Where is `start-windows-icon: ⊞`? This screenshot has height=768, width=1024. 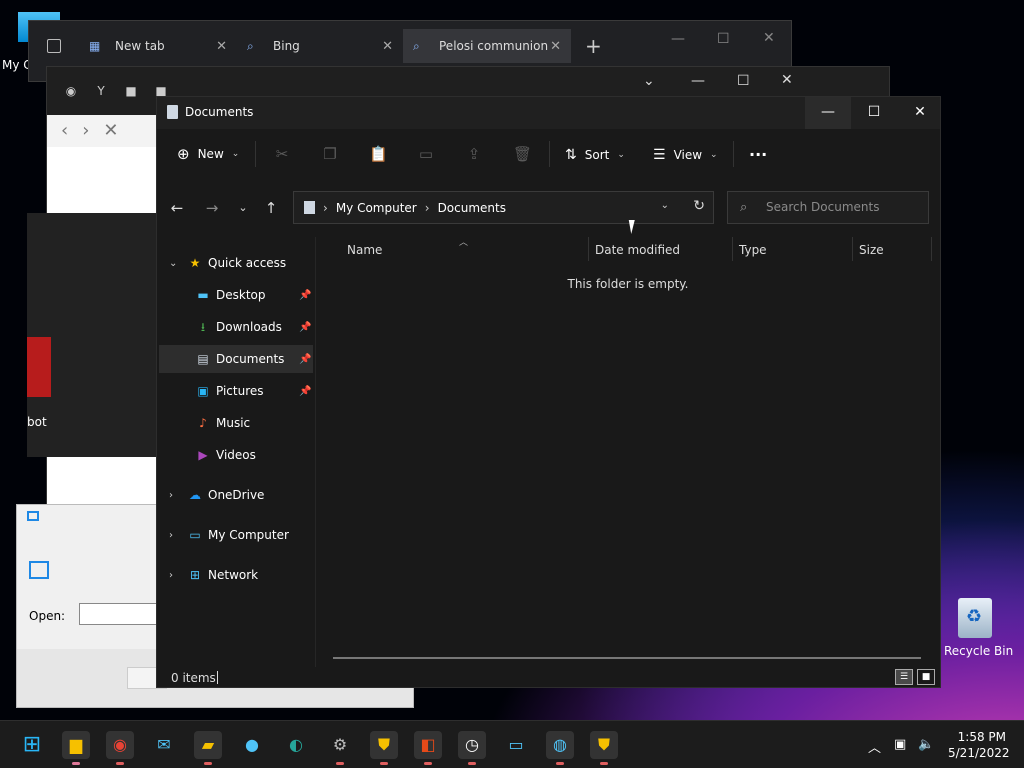
start-windows-icon: ⊞ is located at coordinates (32, 745).